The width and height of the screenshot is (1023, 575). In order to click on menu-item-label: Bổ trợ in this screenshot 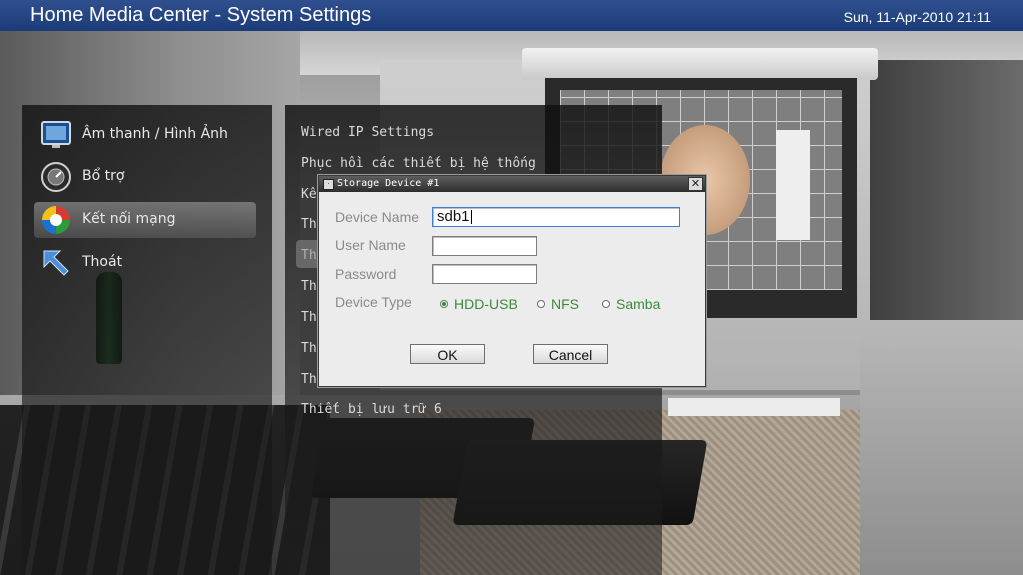, I will do `click(103, 176)`.